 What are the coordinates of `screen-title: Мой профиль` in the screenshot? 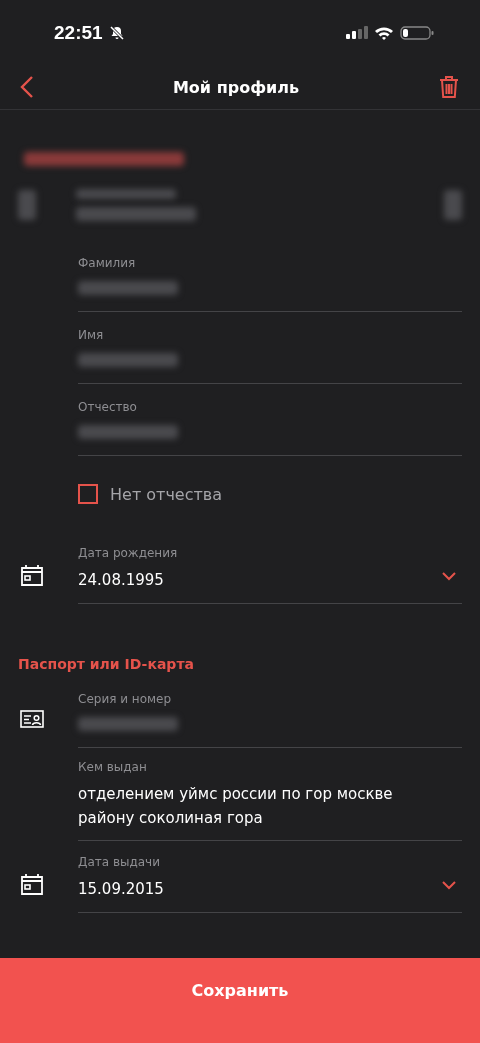 It's located at (236, 87).